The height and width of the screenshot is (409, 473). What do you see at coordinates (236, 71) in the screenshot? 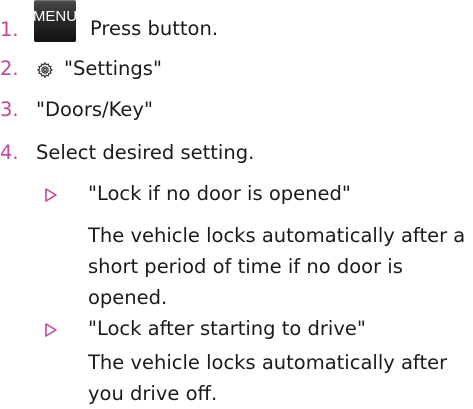
I see `step-2: 2. "Settings"` at bounding box center [236, 71].